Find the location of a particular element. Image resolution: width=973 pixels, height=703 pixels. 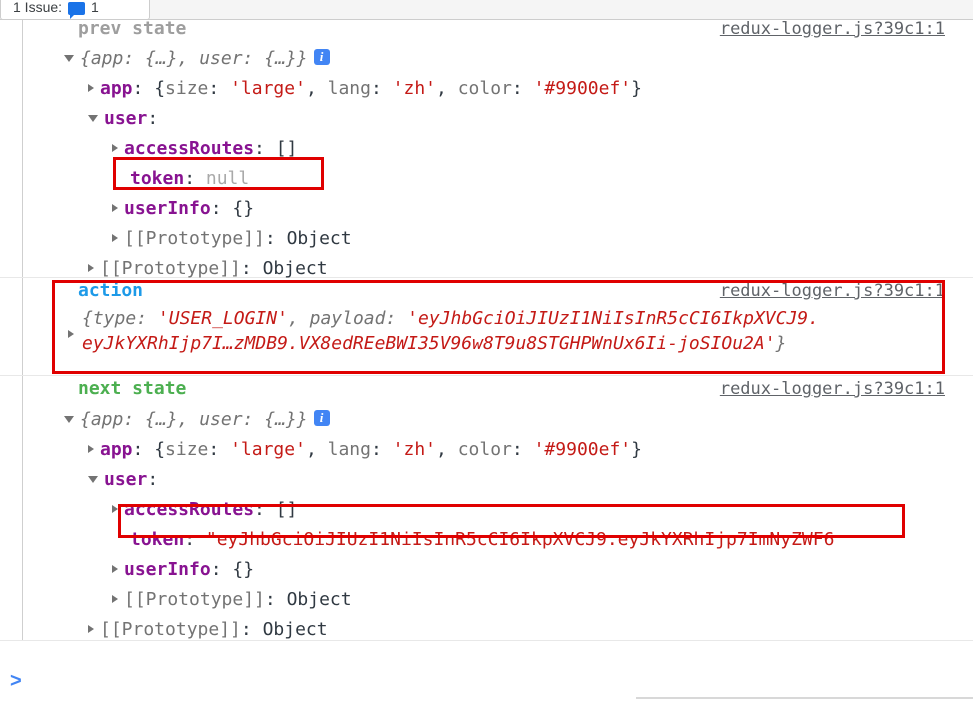

issues-tab: 1 Issue: 1 is located at coordinates (75, 10).